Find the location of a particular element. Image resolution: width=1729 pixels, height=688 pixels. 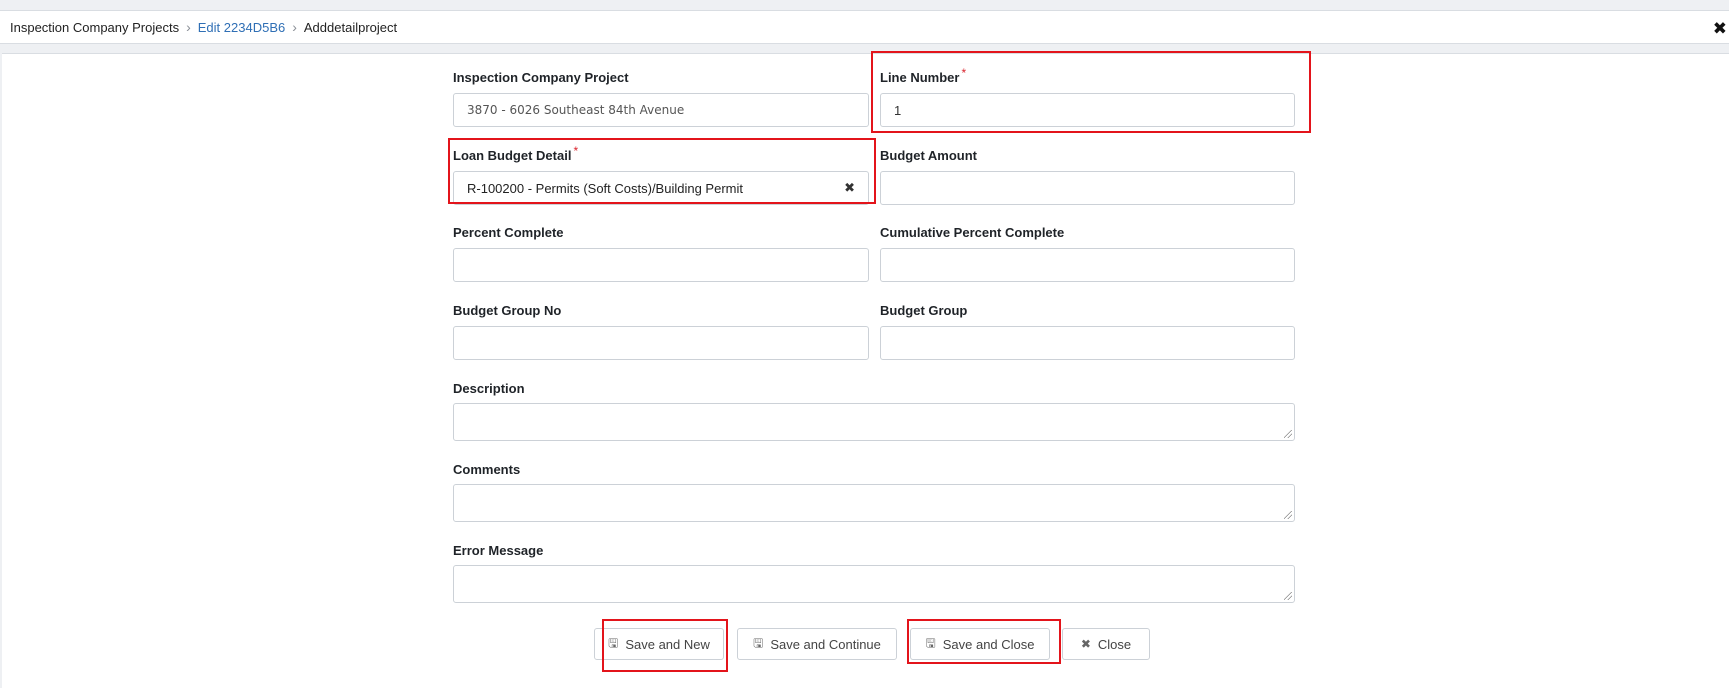

budget-group-no-field: Budget Group No is located at coordinates (661, 333).